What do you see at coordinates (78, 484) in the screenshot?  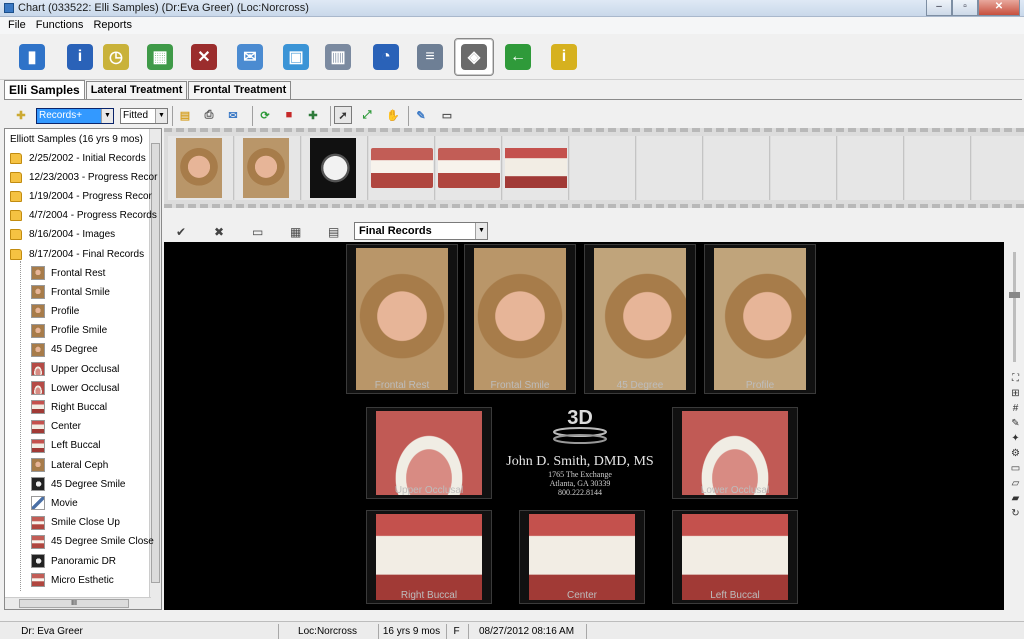 I see `tree-image-node: 45 Degree Smile` at bounding box center [78, 484].